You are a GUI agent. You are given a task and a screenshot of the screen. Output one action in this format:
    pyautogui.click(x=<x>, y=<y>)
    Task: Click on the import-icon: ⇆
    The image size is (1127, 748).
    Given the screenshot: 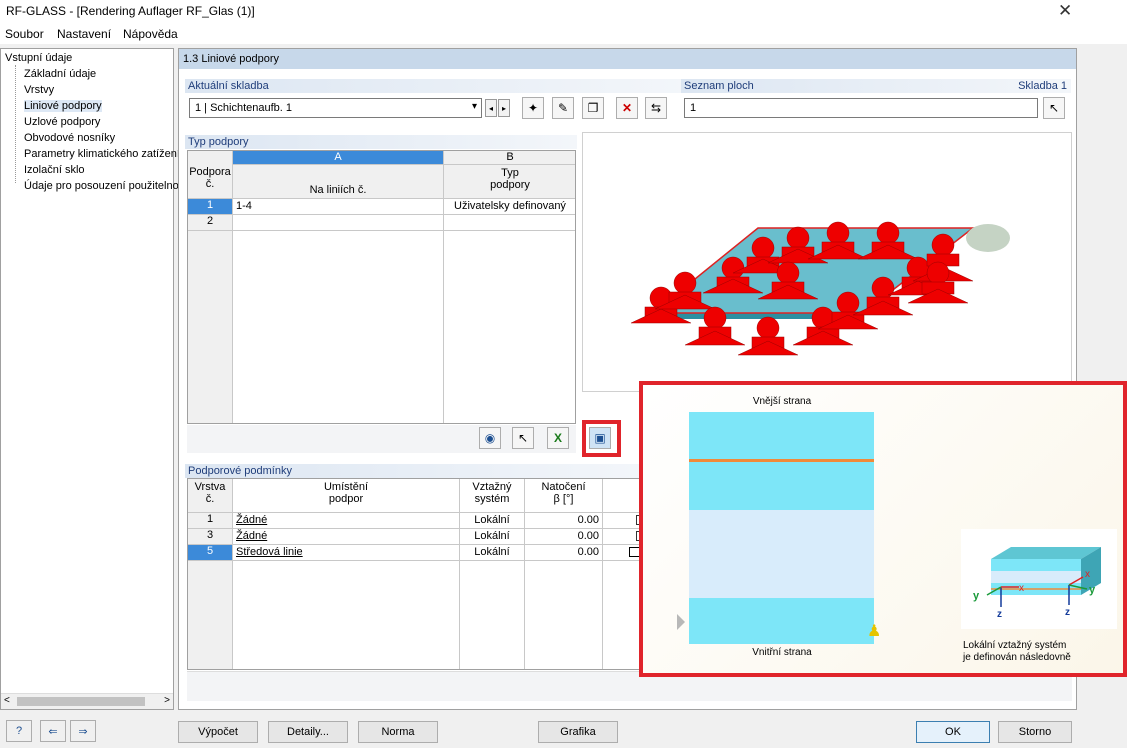 What is the action you would take?
    pyautogui.click(x=656, y=108)
    